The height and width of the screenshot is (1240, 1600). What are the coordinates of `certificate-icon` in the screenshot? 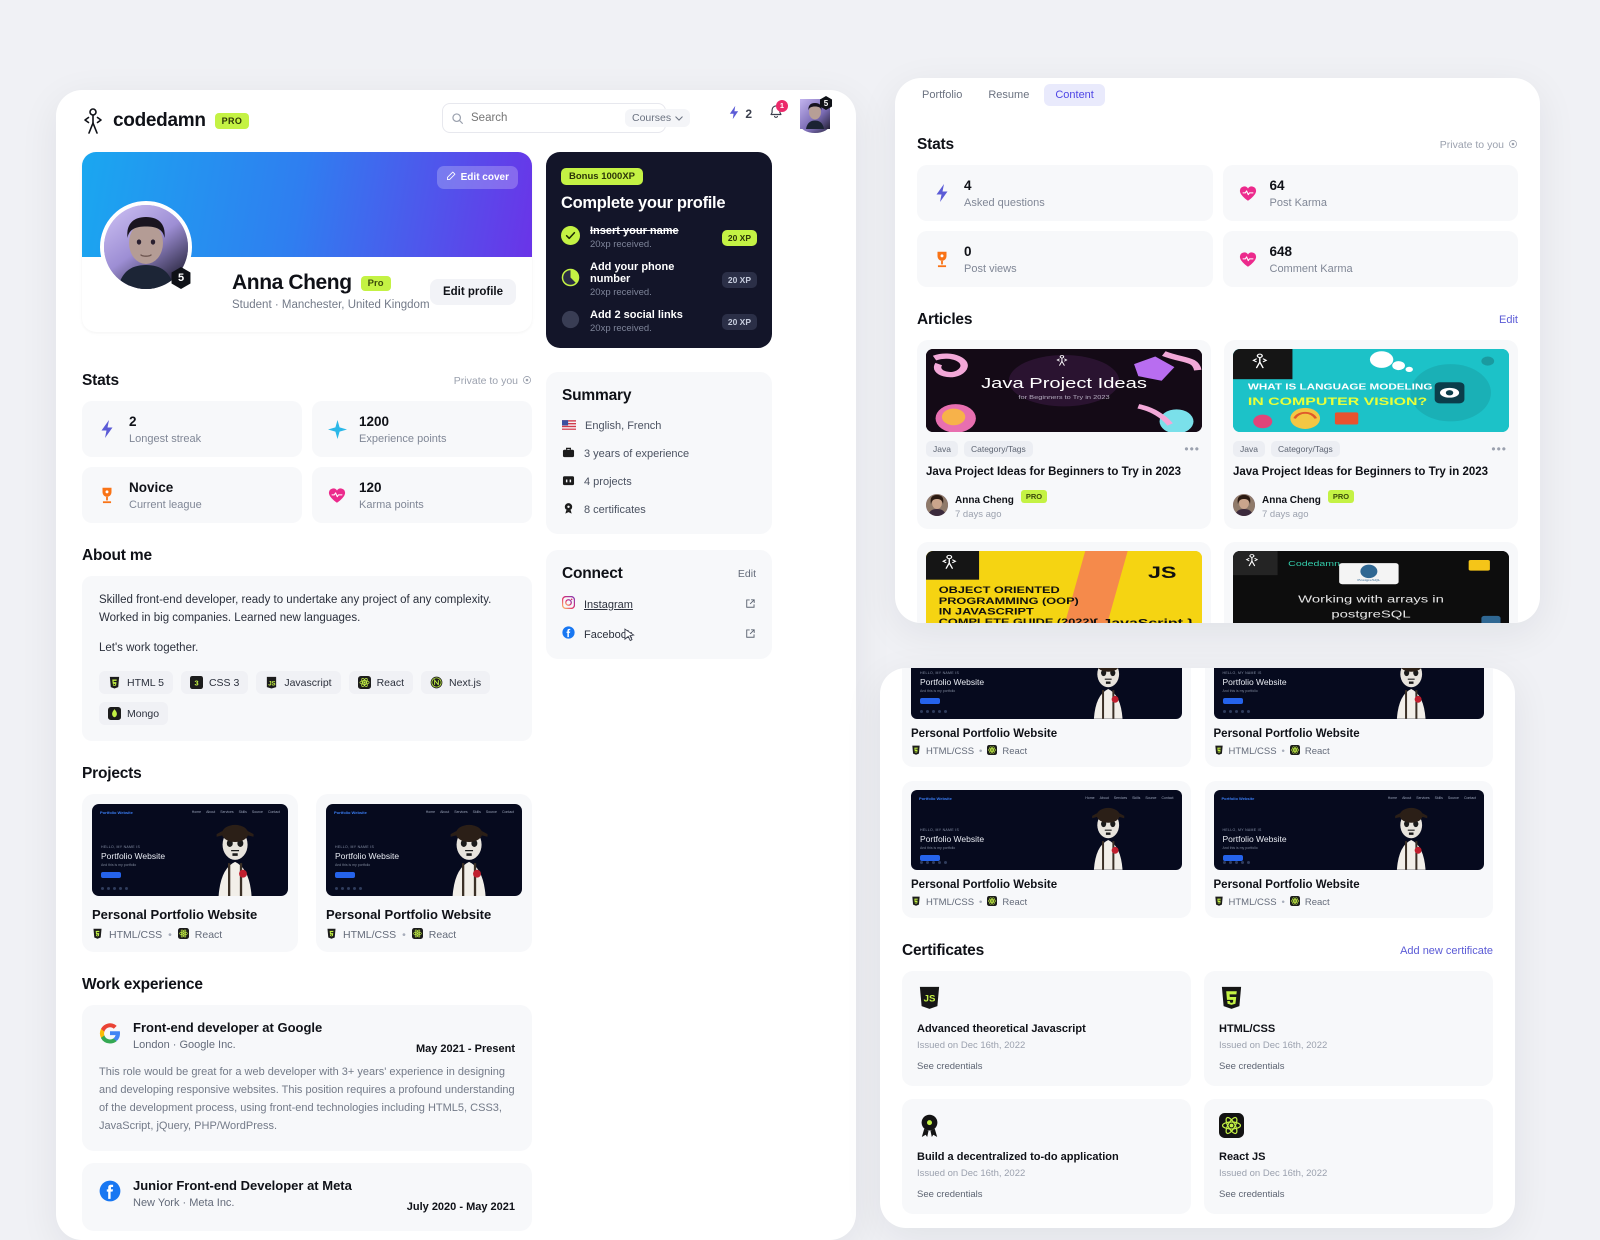 It's located at (568, 510).